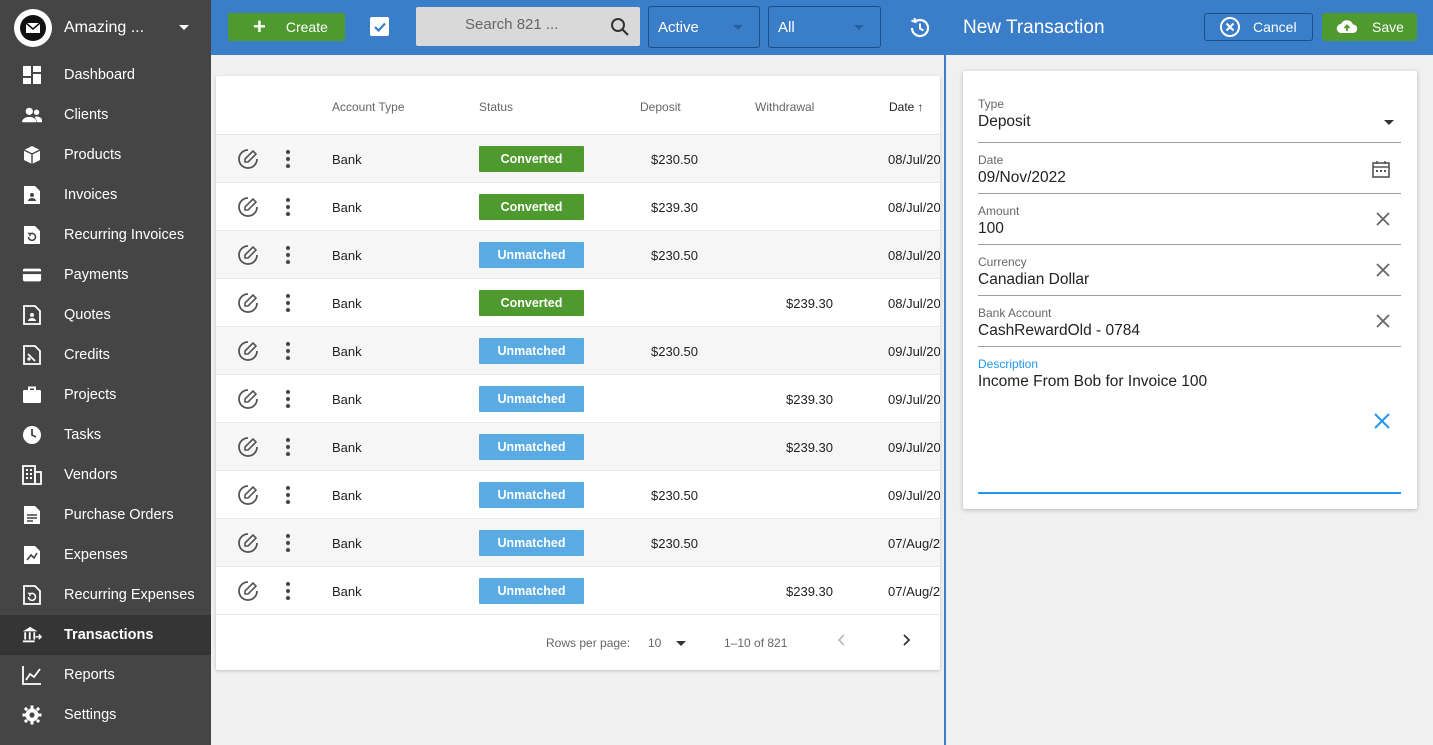  What do you see at coordinates (824, 27) in the screenshot?
I see `type-filter-select: All` at bounding box center [824, 27].